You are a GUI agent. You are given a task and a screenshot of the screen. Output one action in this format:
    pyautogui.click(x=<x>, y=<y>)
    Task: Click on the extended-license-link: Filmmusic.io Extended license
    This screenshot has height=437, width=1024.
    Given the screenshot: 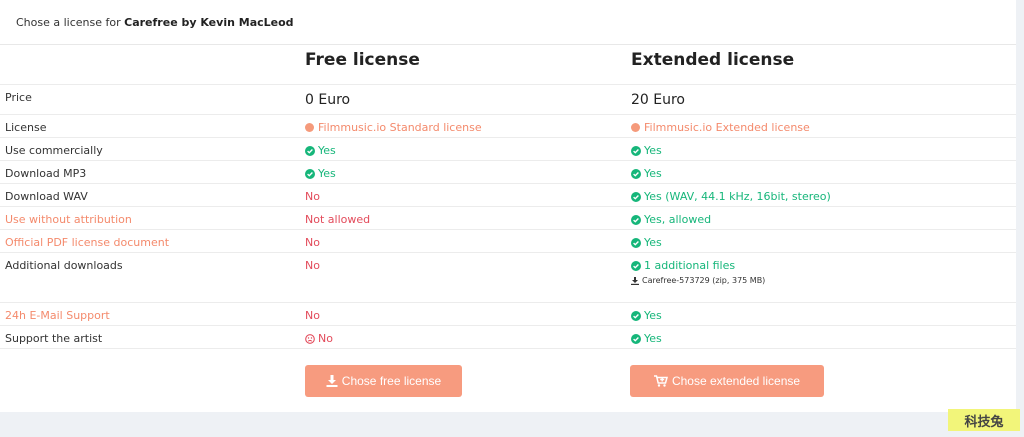 What is the action you would take?
    pyautogui.click(x=720, y=127)
    